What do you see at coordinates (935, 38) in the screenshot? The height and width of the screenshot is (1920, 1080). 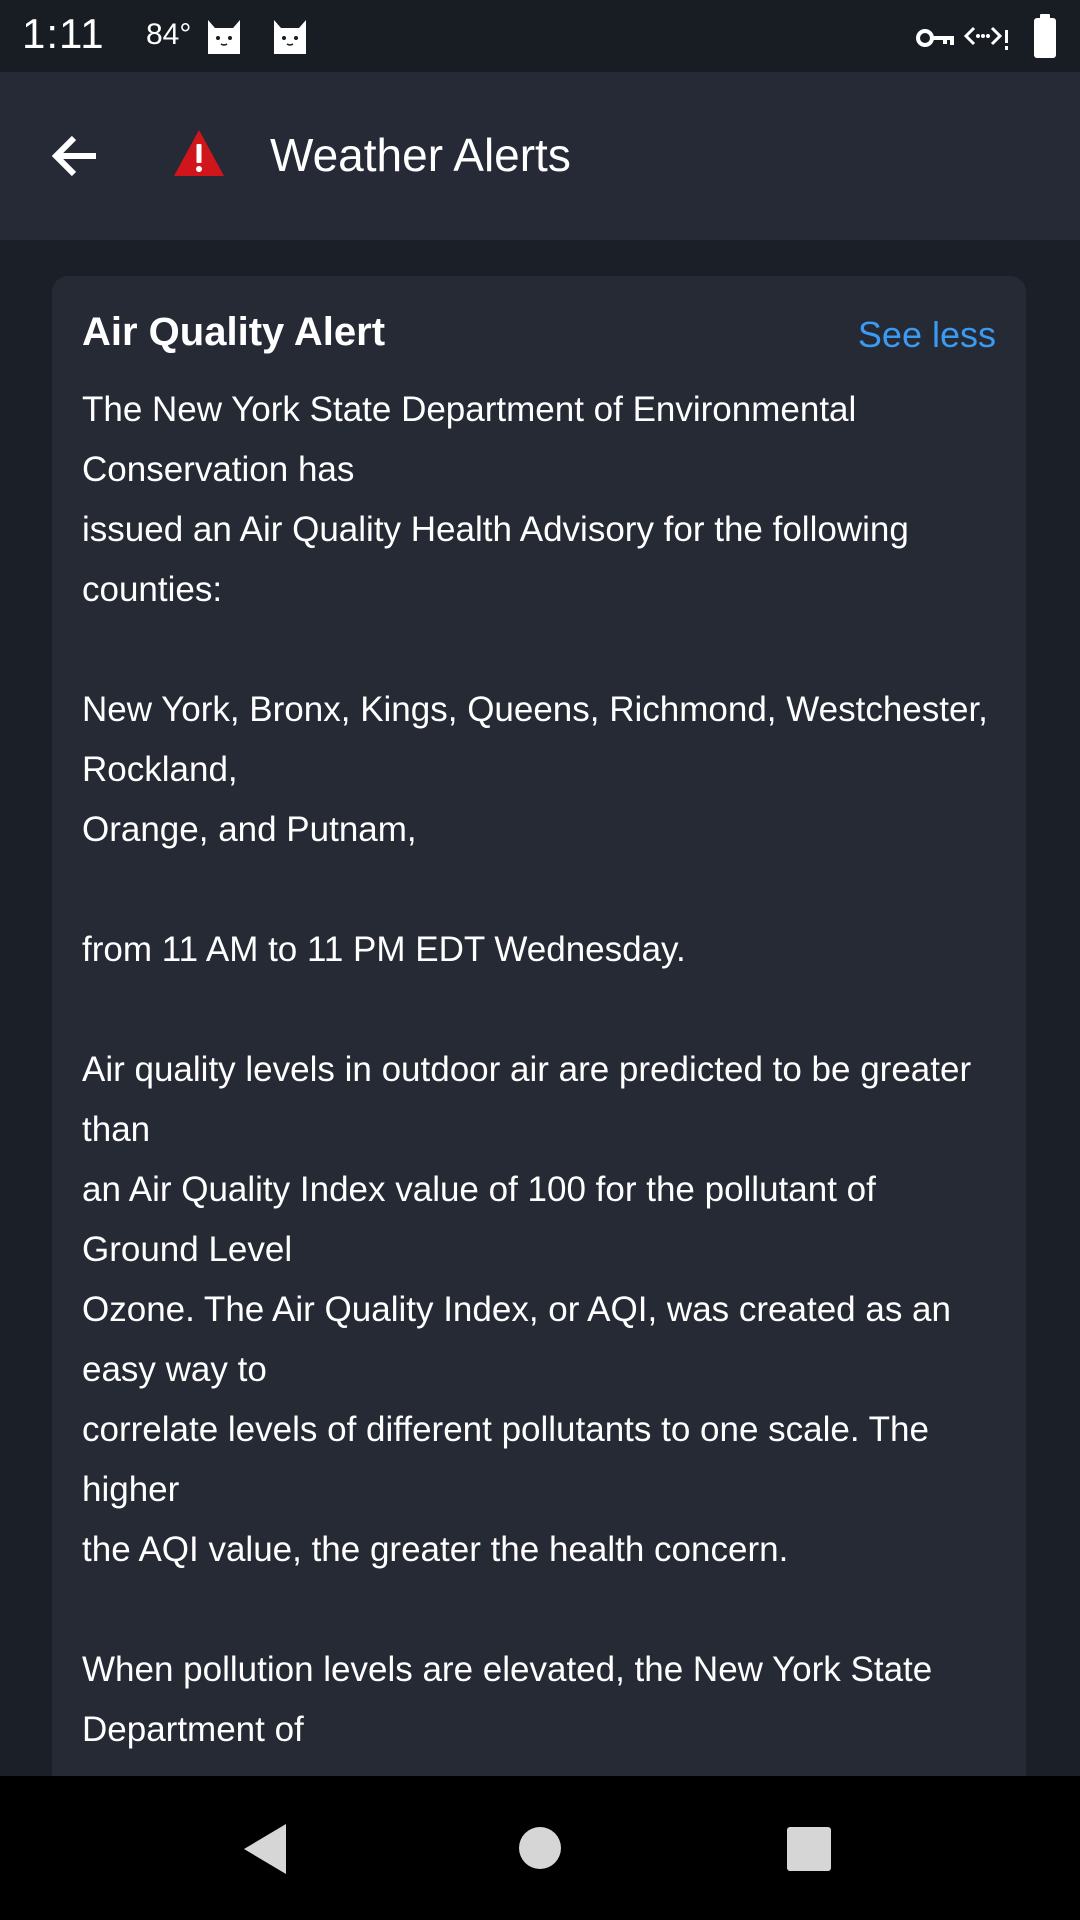 I see `vpn-key-icon` at bounding box center [935, 38].